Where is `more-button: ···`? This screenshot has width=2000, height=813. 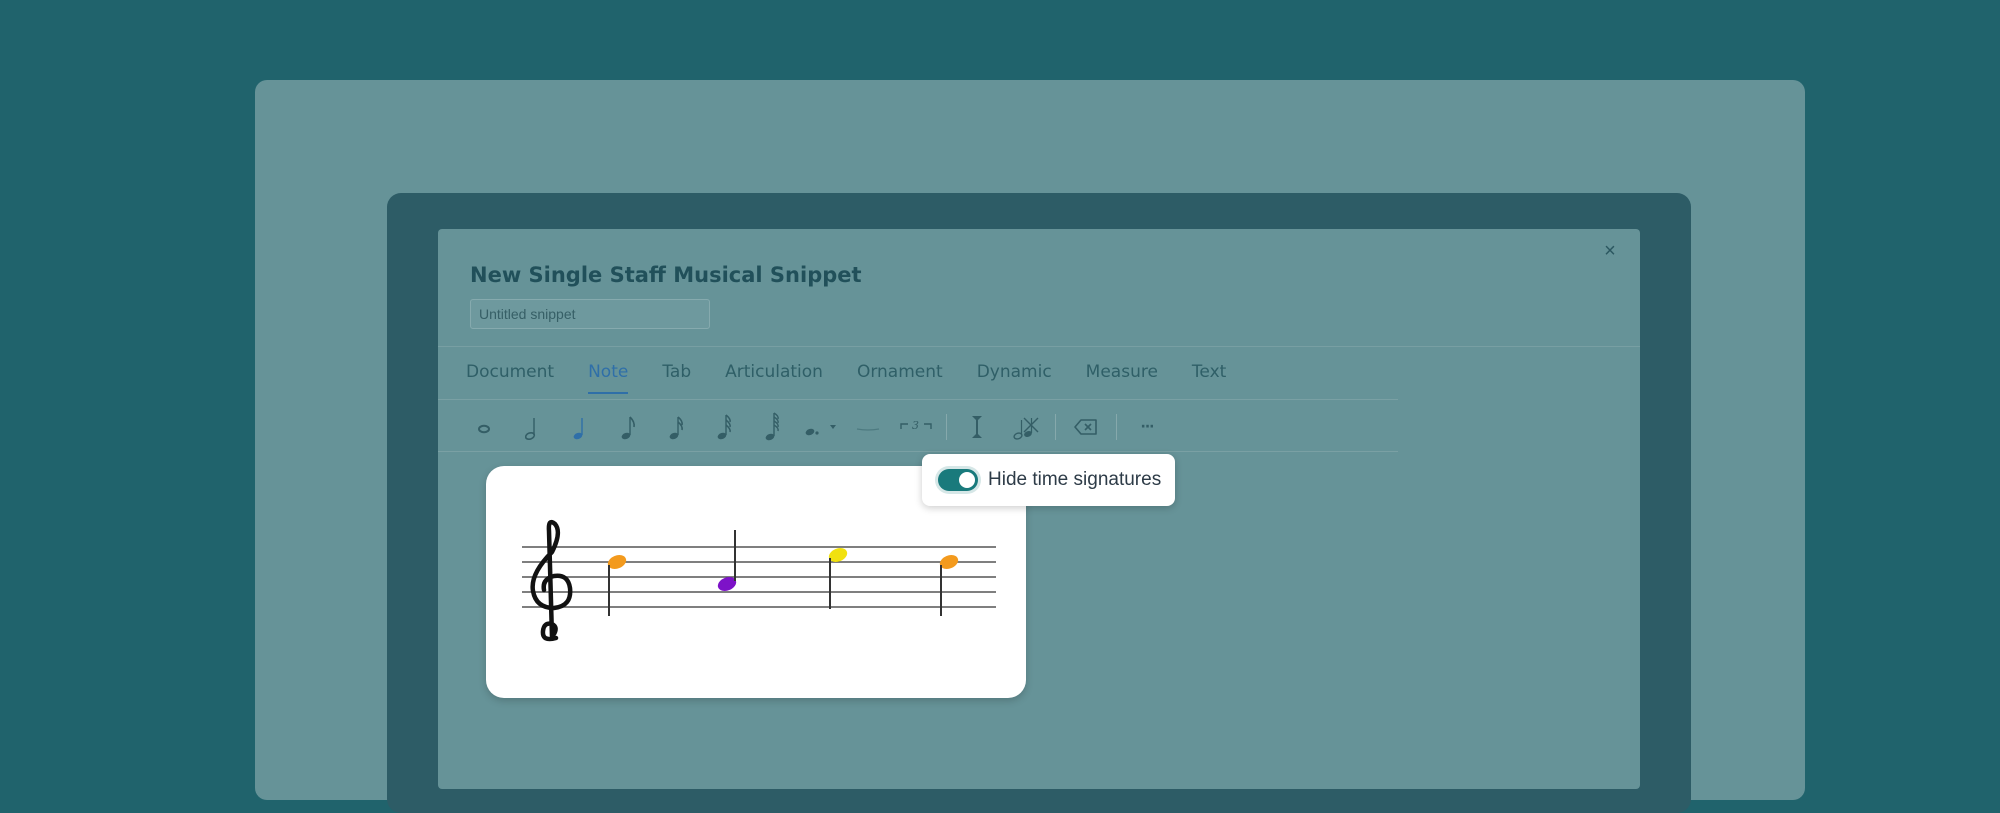
more-button: ··· is located at coordinates (1147, 427).